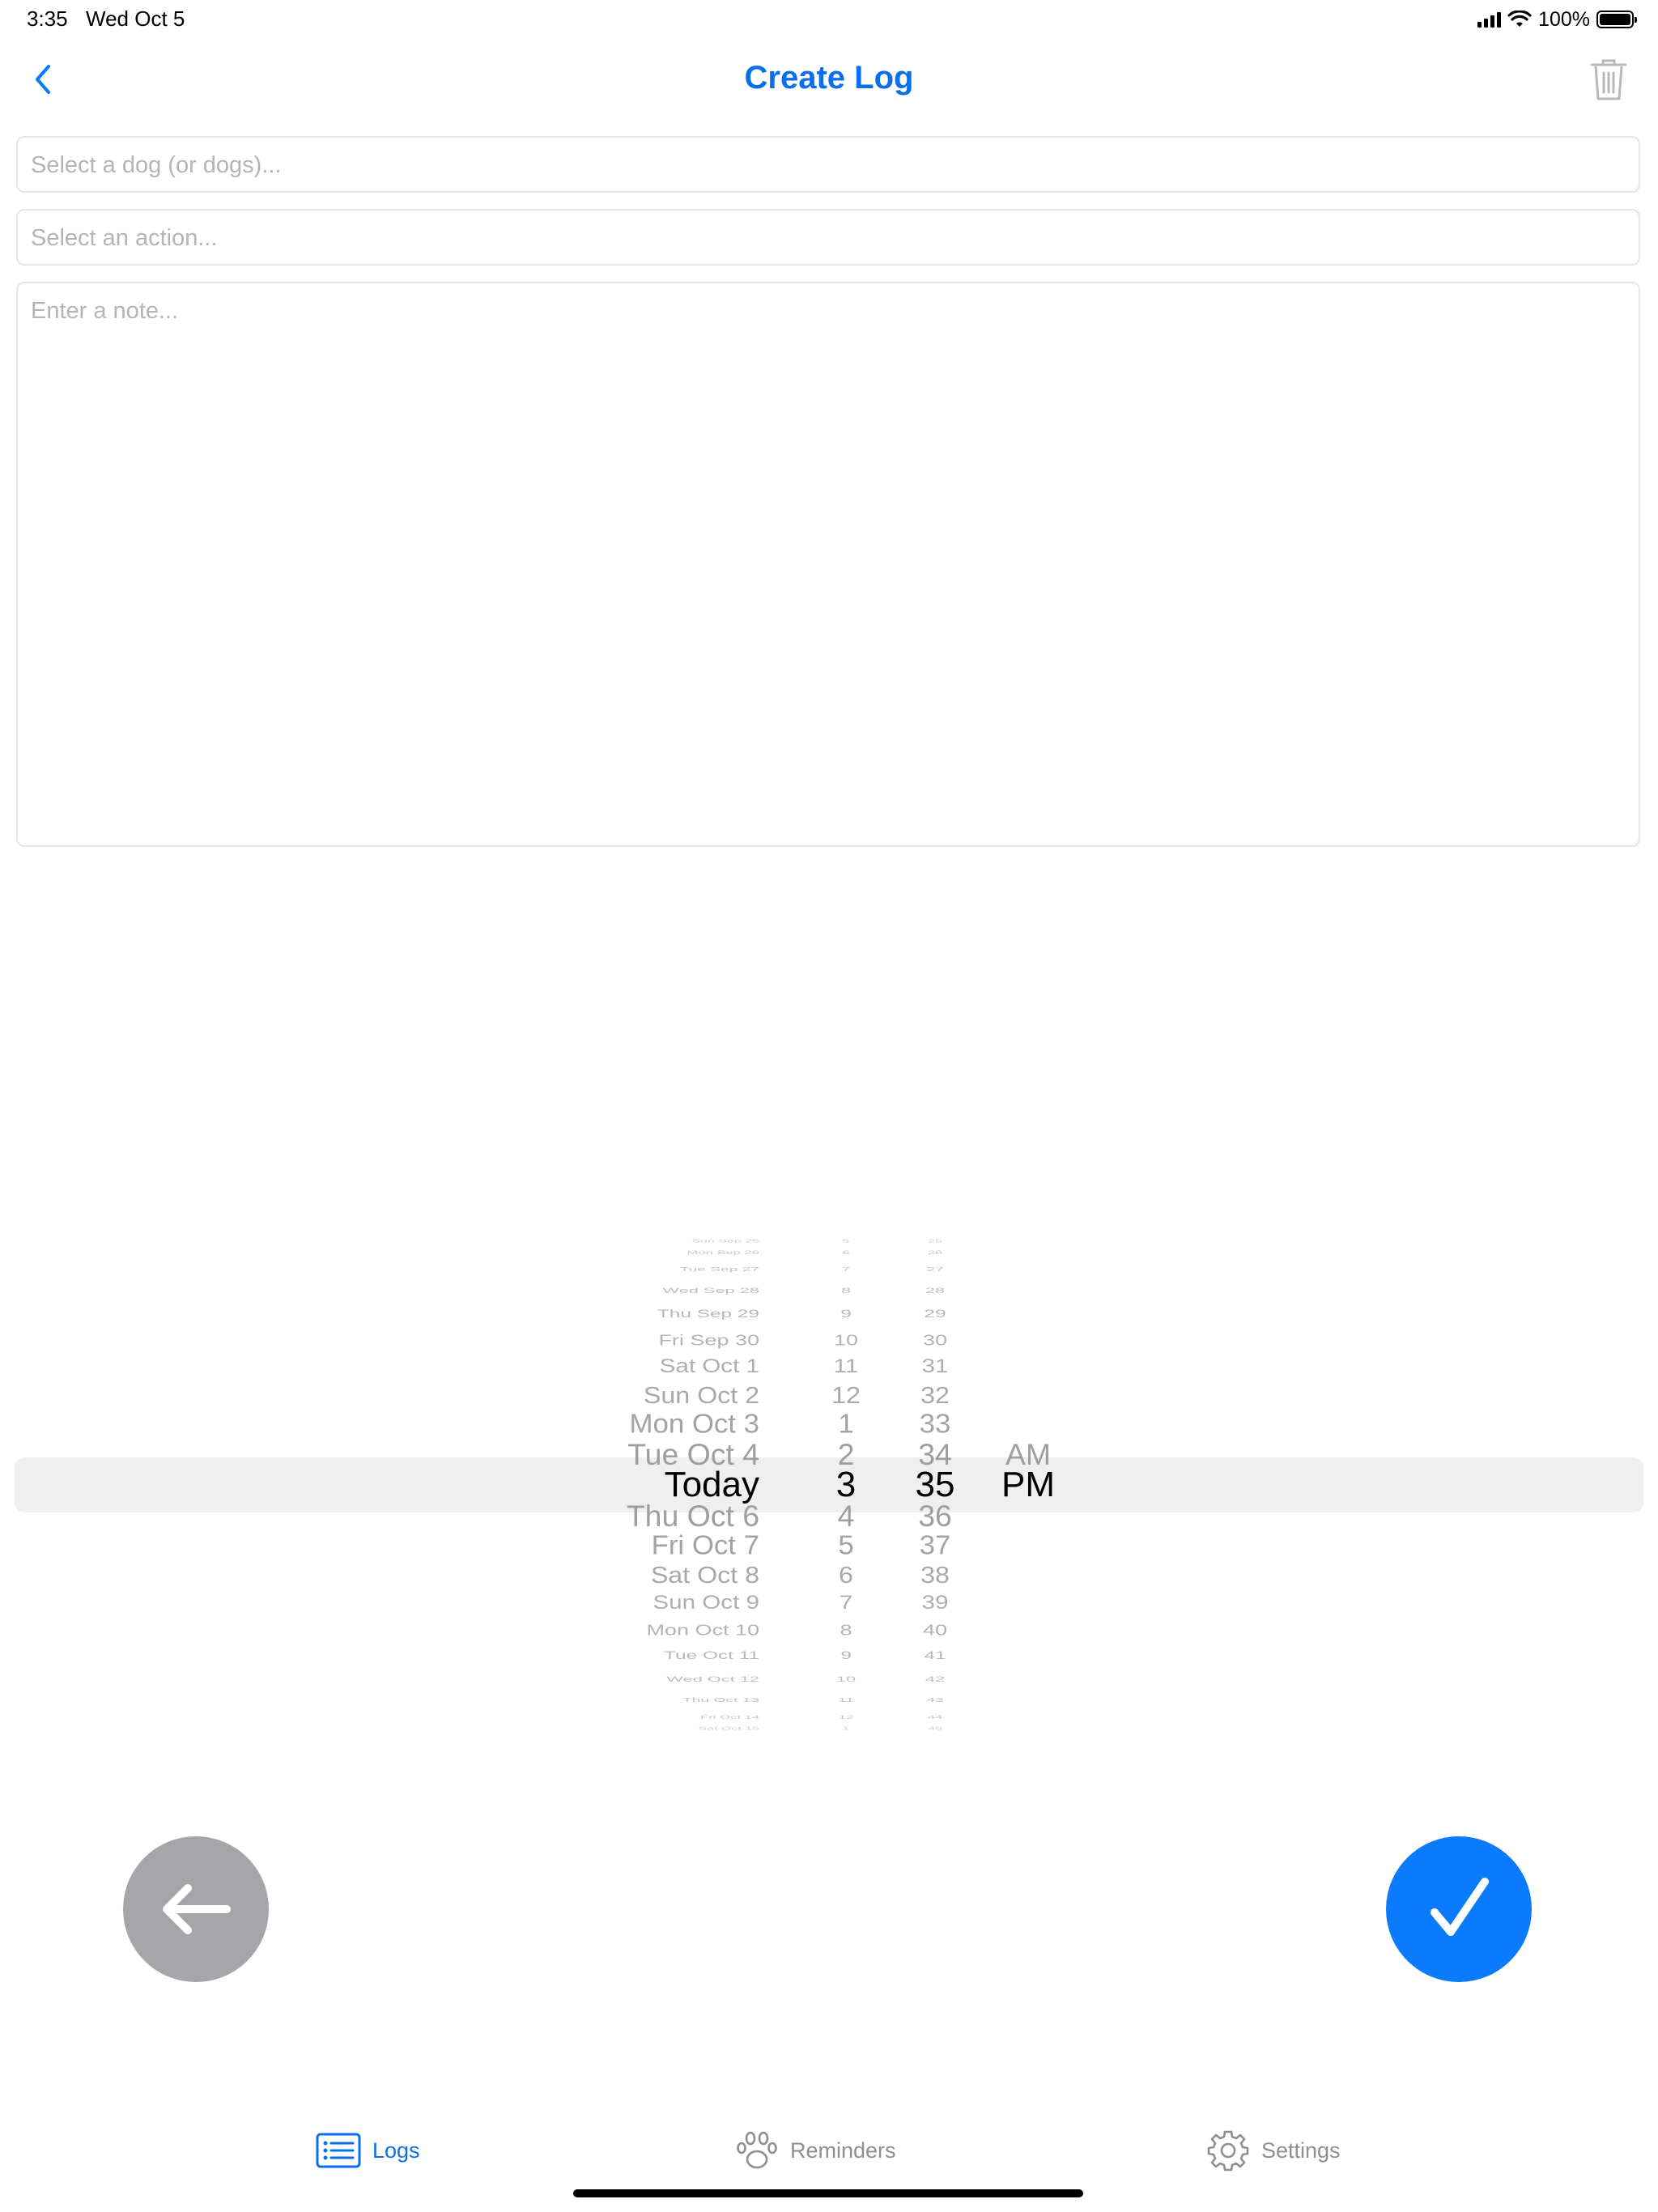  Describe the element at coordinates (135, 19) in the screenshot. I see `status-date: Wed Oct 5` at that location.